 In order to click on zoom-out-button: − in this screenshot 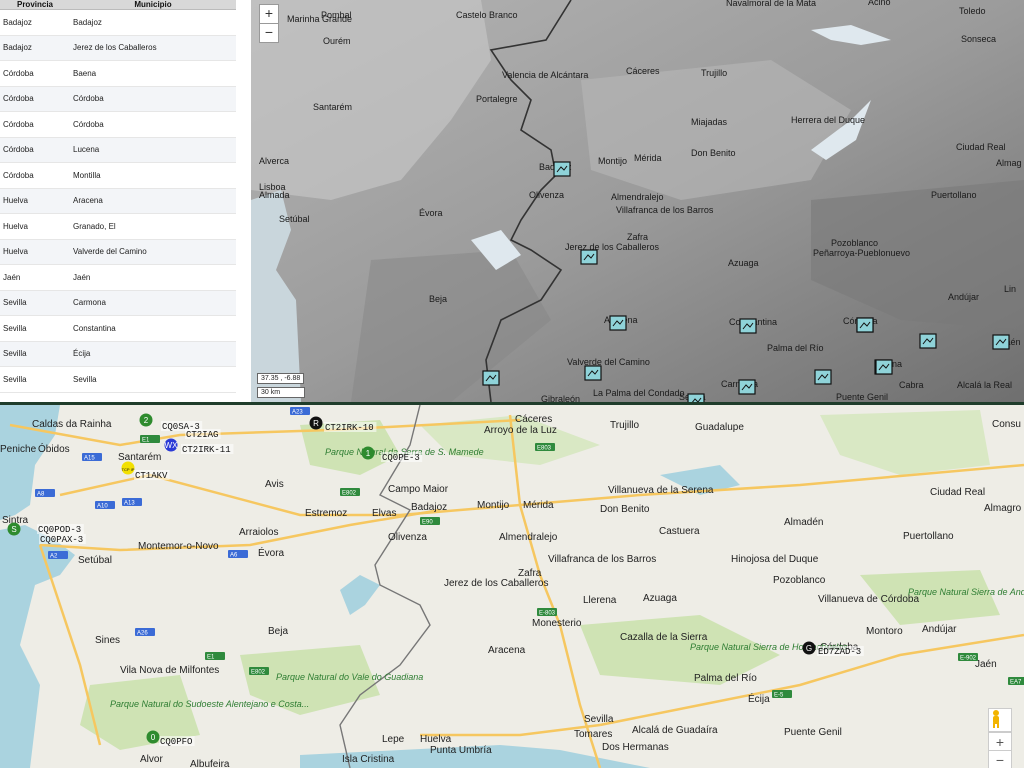, I will do `click(269, 33)`.